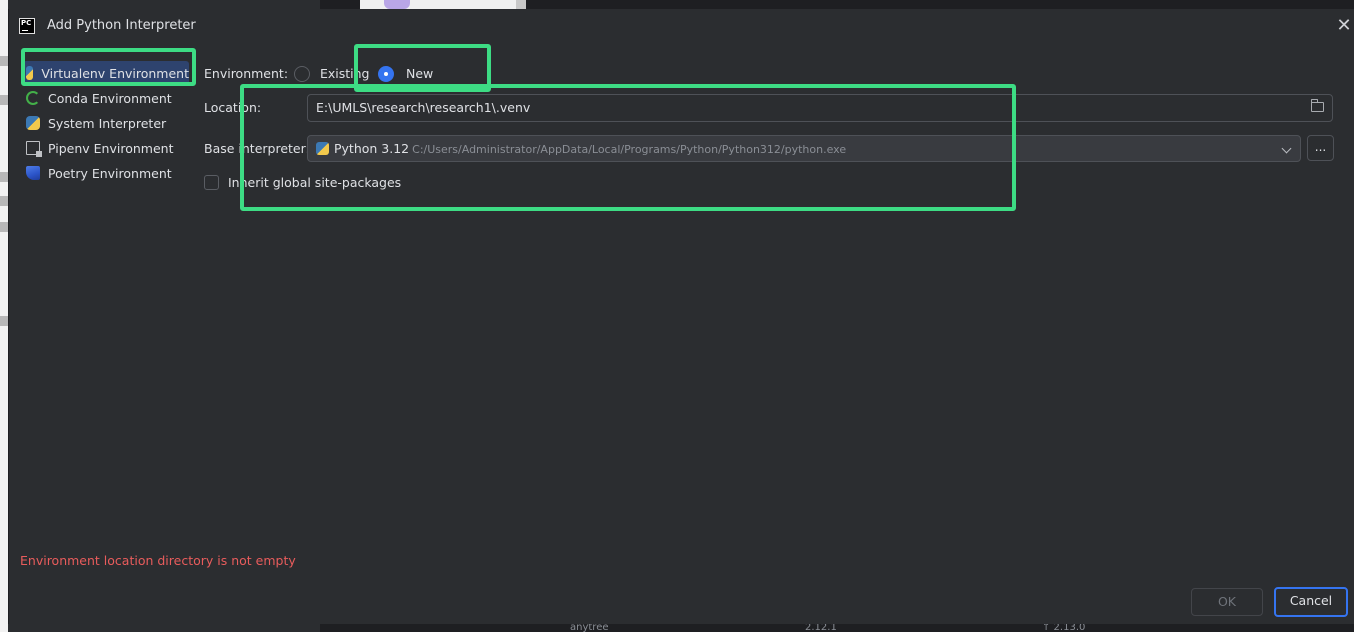 This screenshot has height=632, width=1354. I want to click on ok-button: OK, so click(1227, 602).